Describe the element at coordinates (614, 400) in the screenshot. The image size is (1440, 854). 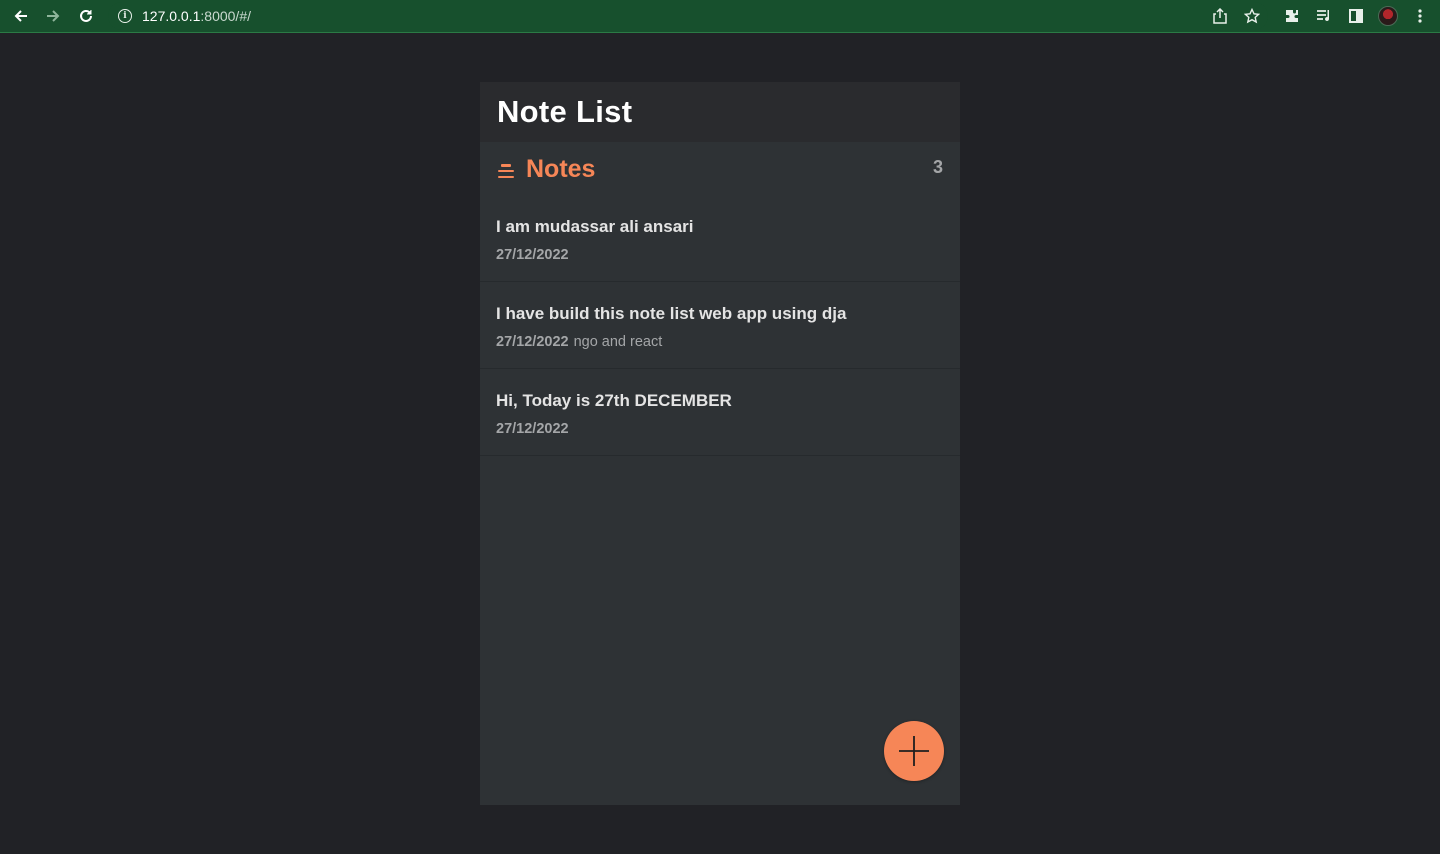
I see `note-title: Hi, Today is 27th DECEMBER` at that location.